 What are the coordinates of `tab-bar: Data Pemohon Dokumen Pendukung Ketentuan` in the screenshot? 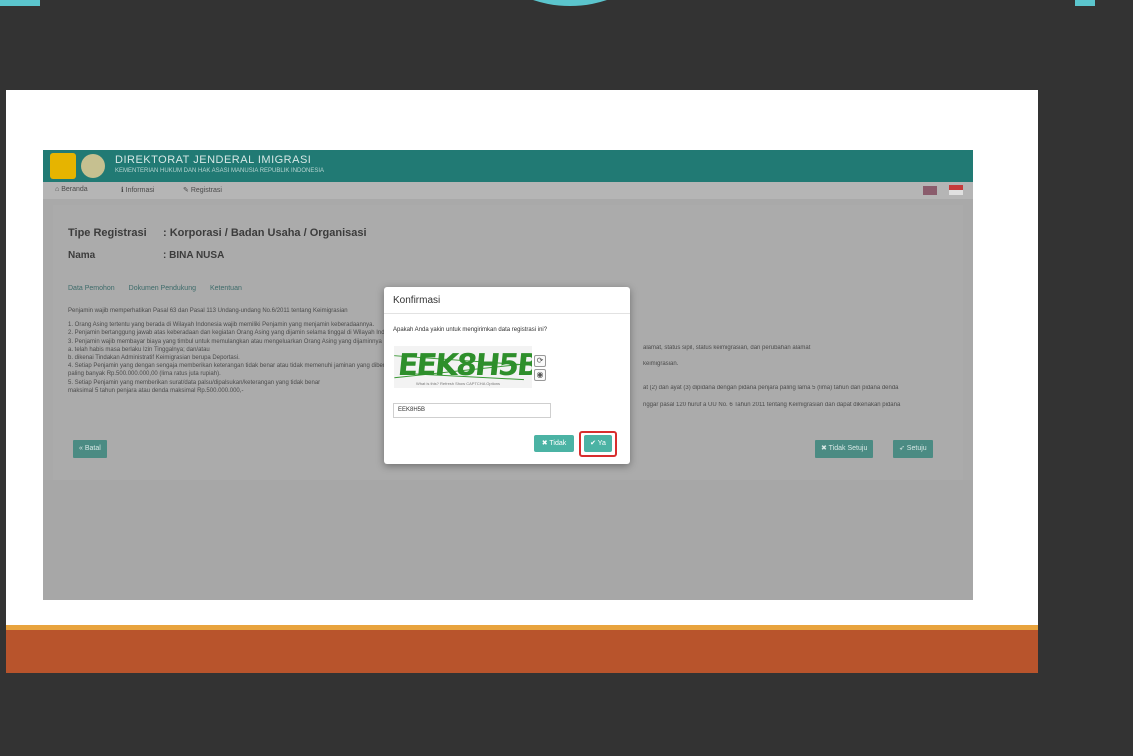 It's located at (161, 288).